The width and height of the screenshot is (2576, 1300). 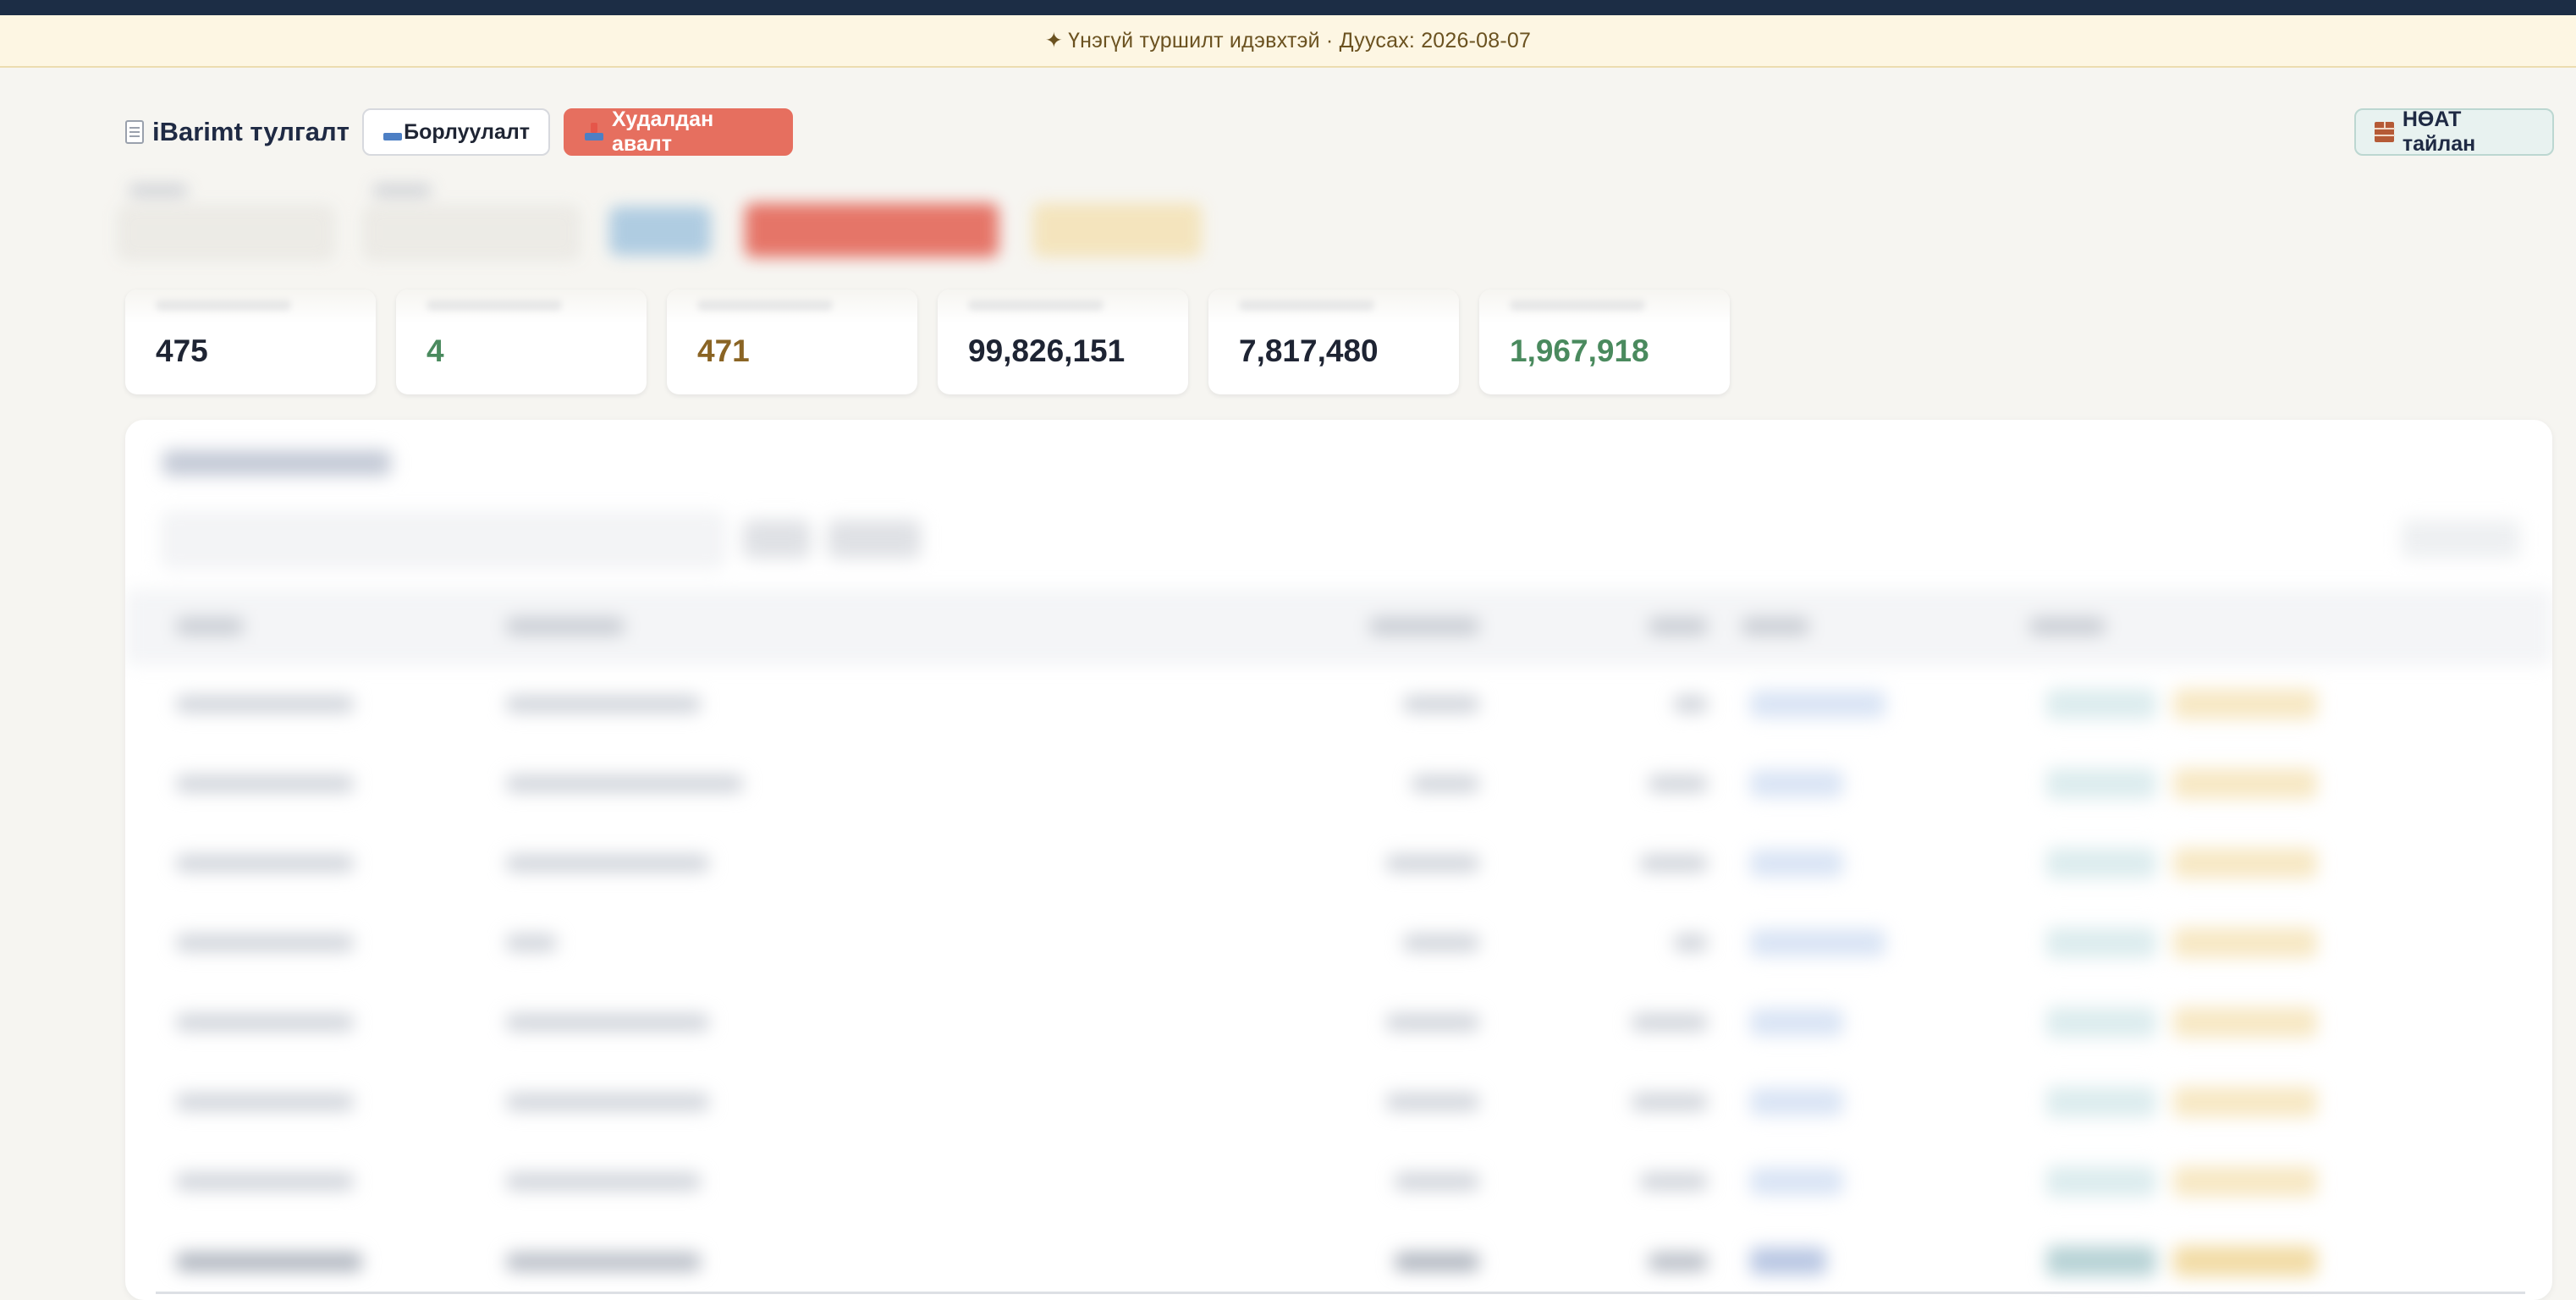 I want to click on primary-action-button, so click(x=872, y=230).